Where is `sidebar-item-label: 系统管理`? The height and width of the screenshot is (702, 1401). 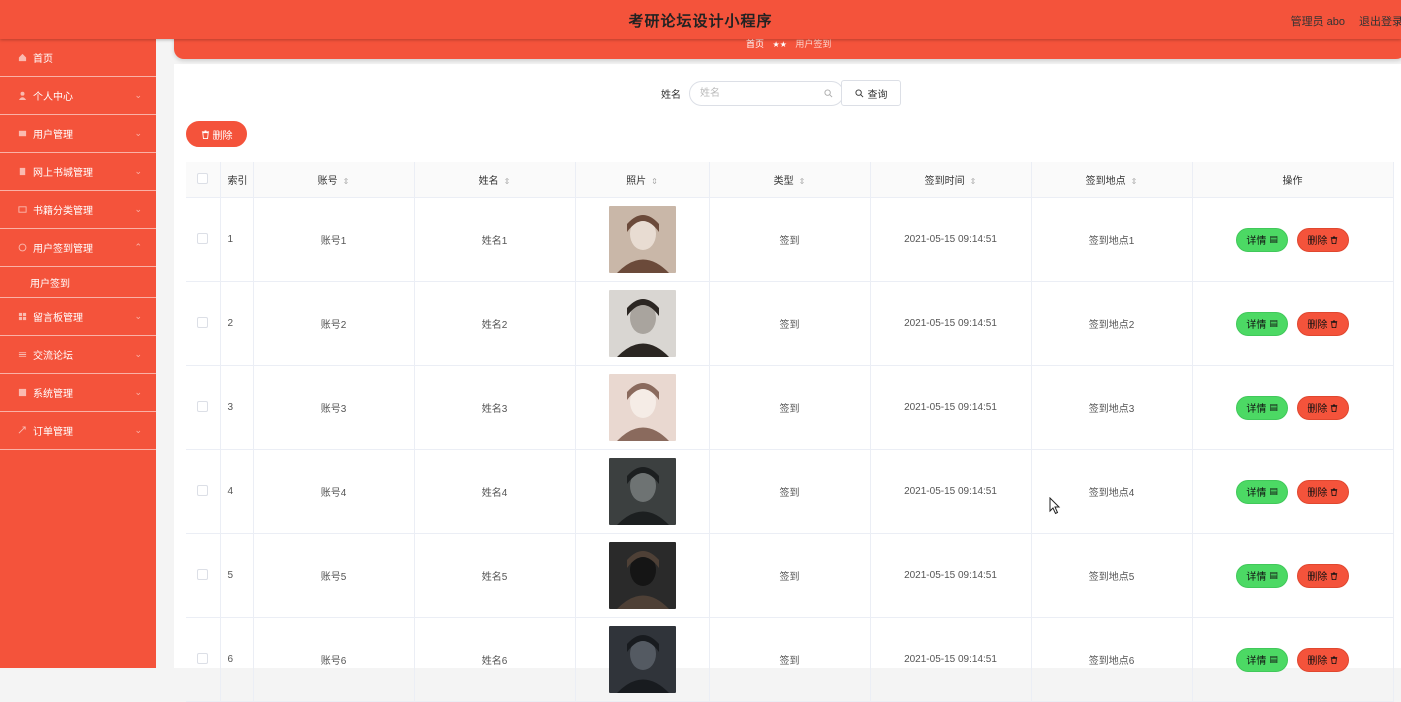 sidebar-item-label: 系统管理 is located at coordinates (53, 394).